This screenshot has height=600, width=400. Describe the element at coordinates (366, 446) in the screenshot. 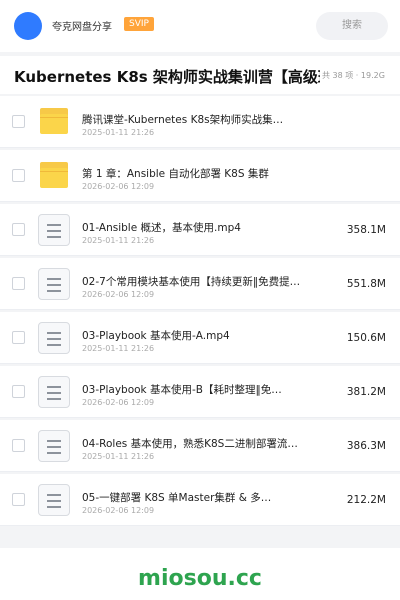

I see `item-size: 386.3M` at that location.